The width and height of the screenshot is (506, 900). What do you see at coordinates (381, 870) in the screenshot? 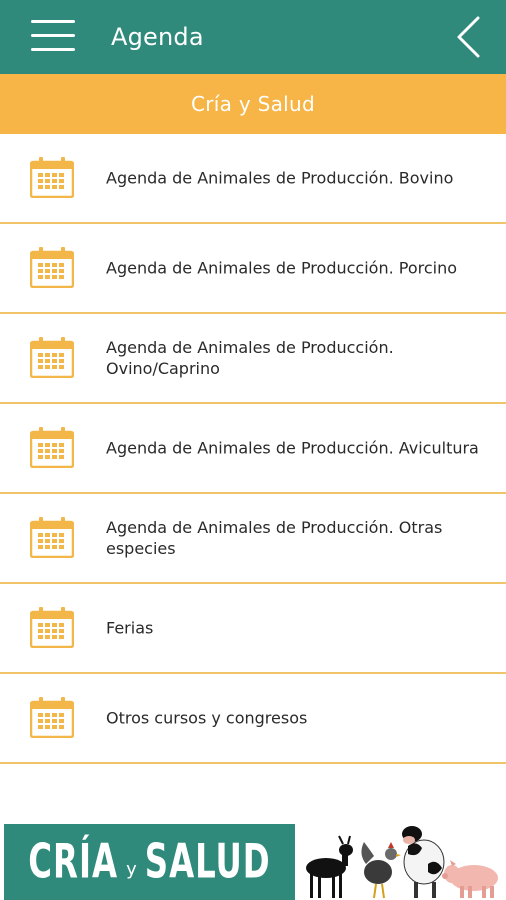
I see `rooster-icon` at bounding box center [381, 870].